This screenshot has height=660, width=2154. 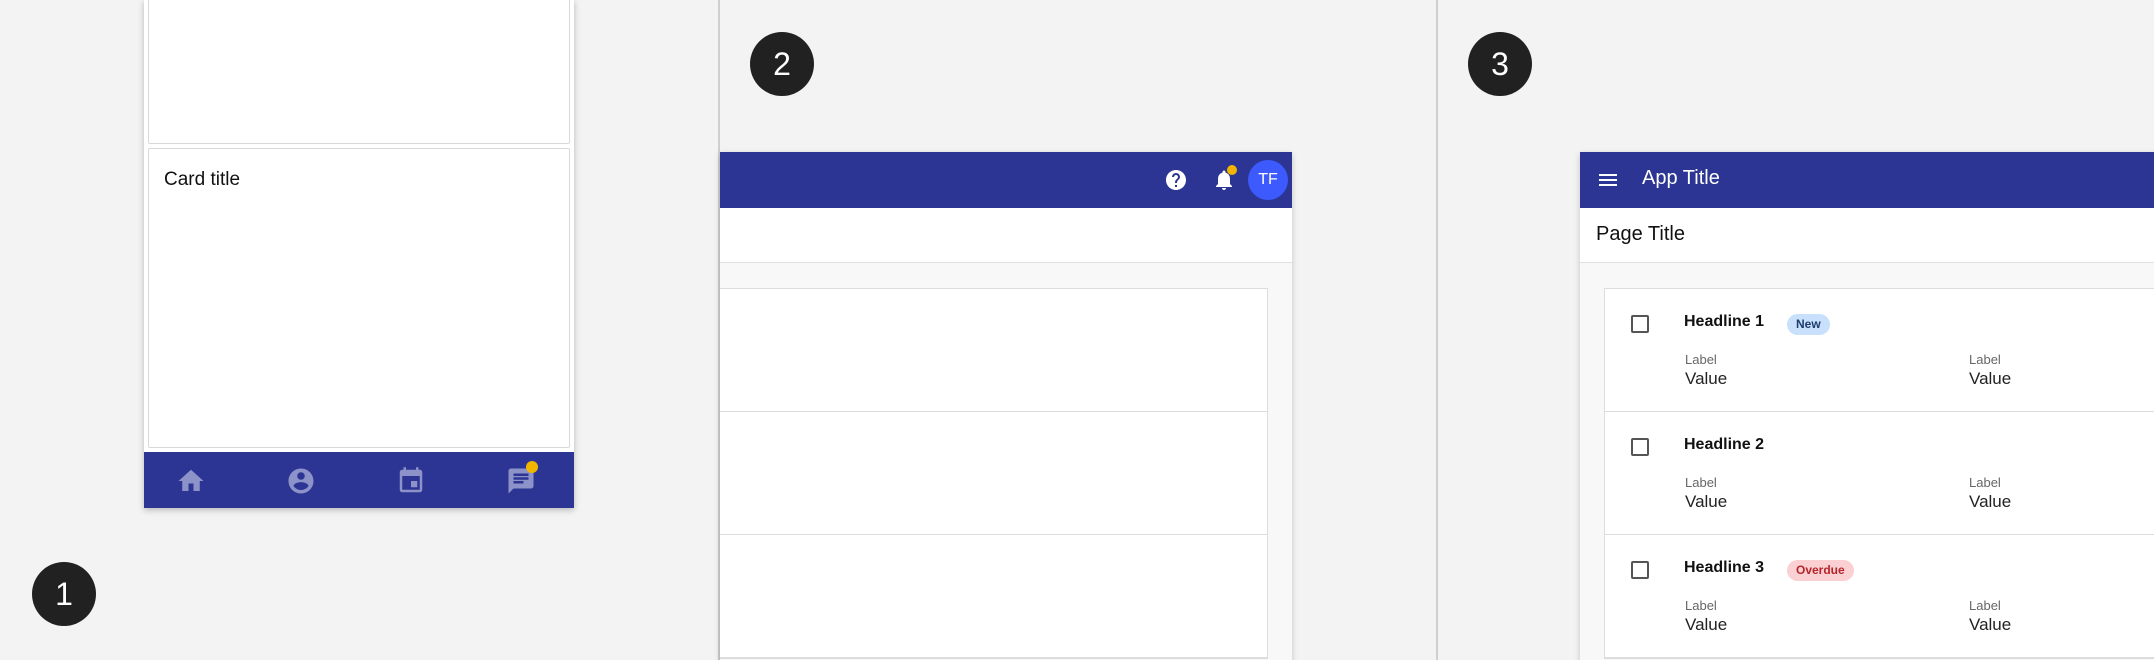 I want to click on list-item: Headline 1 New Label Value Label Value, so click(x=1879, y=350).